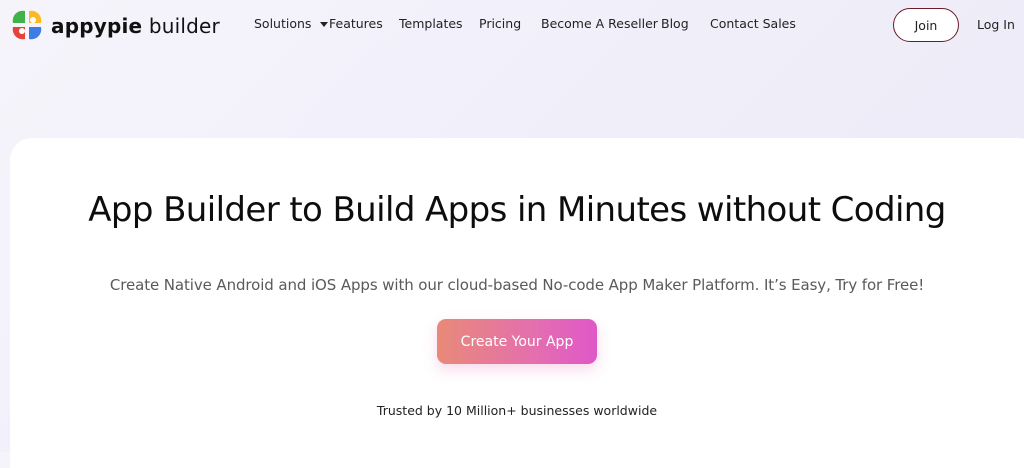 This screenshot has height=468, width=1024. What do you see at coordinates (27, 25) in the screenshot?
I see `appypie-logo-icon` at bounding box center [27, 25].